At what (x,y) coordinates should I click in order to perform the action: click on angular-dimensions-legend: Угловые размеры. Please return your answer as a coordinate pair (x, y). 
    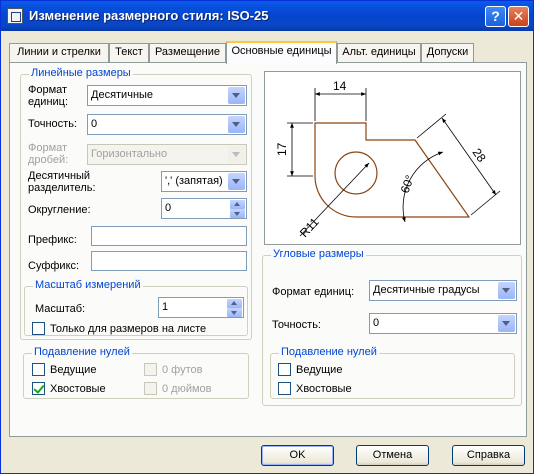
    Looking at the image, I should click on (318, 254).